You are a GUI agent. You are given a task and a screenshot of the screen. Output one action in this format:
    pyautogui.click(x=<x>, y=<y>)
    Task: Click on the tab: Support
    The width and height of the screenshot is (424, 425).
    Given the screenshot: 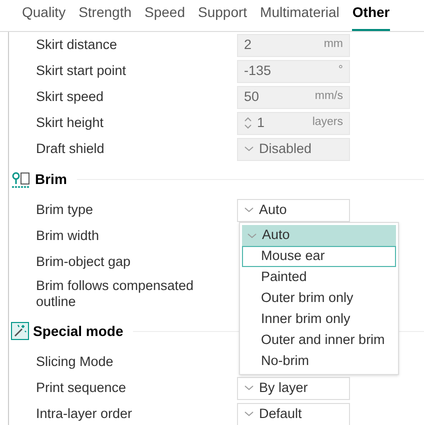 What is the action you would take?
    pyautogui.click(x=223, y=16)
    